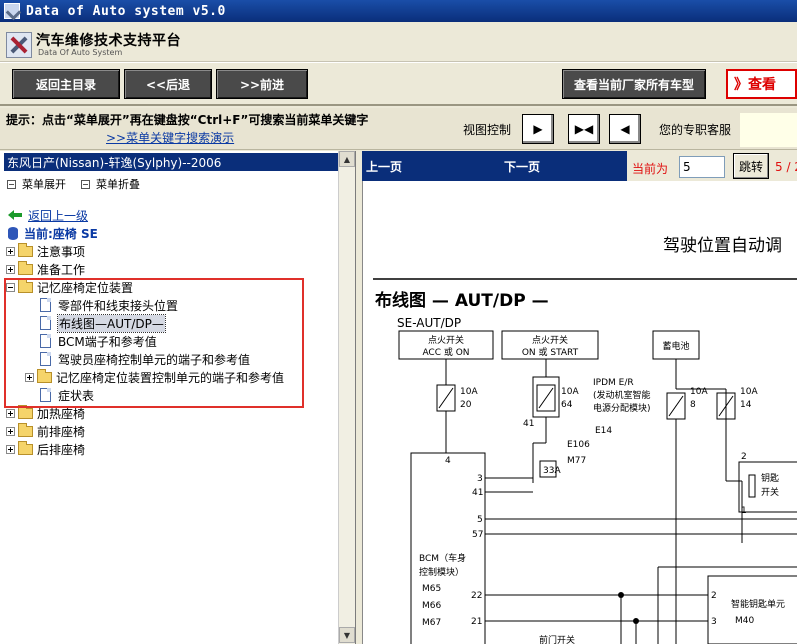 This screenshot has height=644, width=797. I want to click on current-location-label: 当前:座椅 SE, so click(61, 233).